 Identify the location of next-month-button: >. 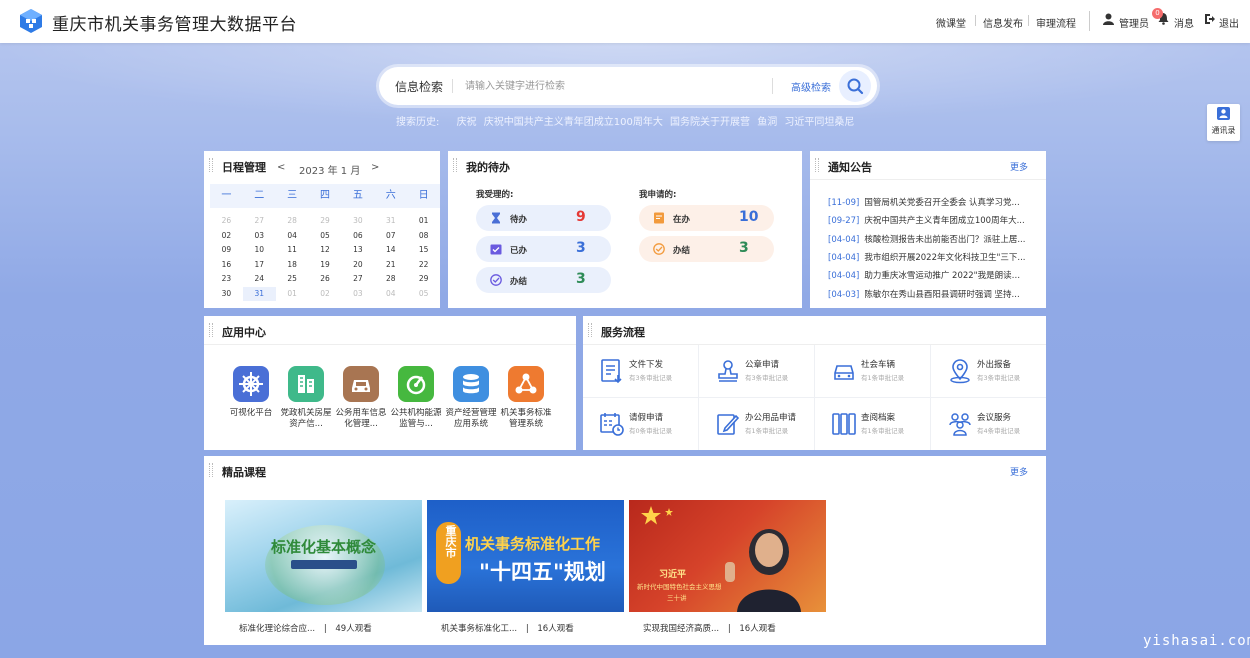
(375, 167).